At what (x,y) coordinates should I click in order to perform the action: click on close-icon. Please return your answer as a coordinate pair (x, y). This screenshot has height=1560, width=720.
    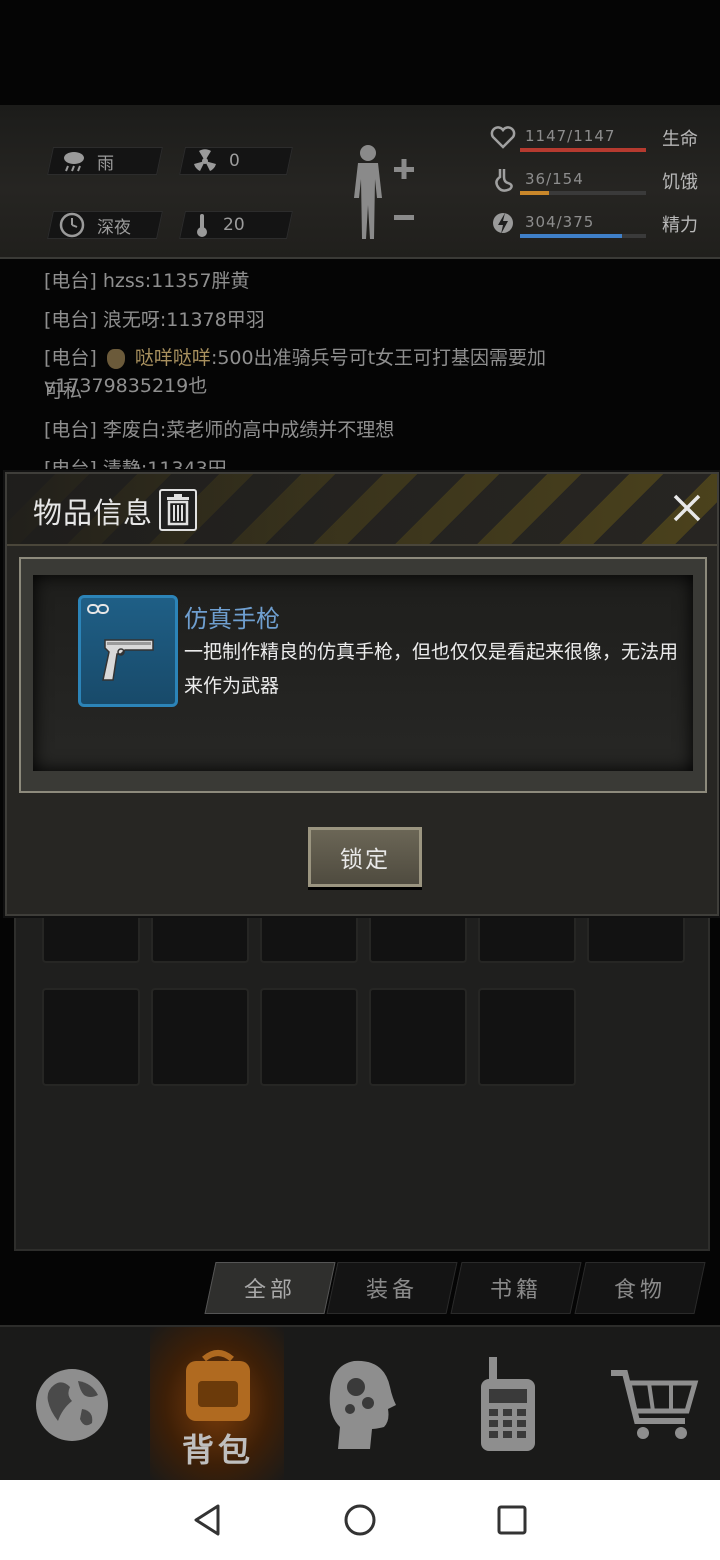
    Looking at the image, I should click on (687, 508).